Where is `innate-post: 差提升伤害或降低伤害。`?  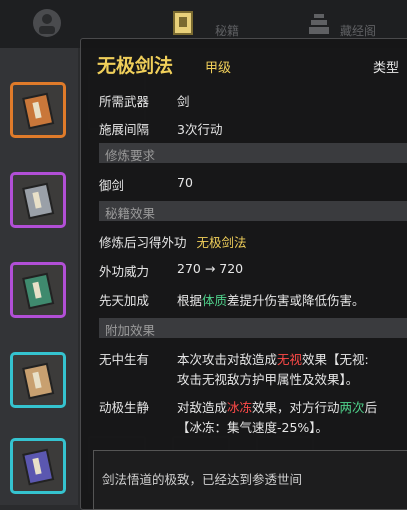
innate-post: 差提升伤害或降低伤害。 is located at coordinates (296, 300).